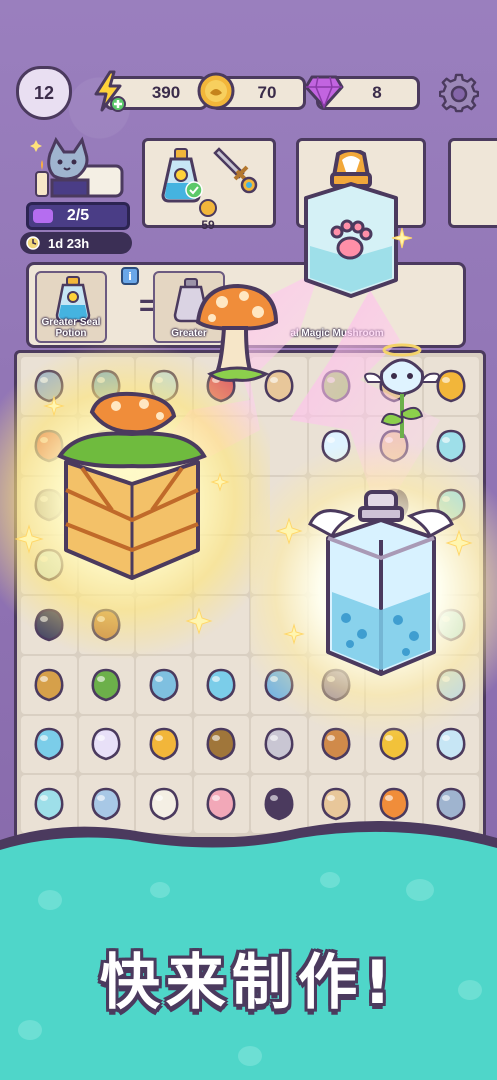 The height and width of the screenshot is (1080, 497). I want to click on banner-title: 快来制作!, so click(248, 983).